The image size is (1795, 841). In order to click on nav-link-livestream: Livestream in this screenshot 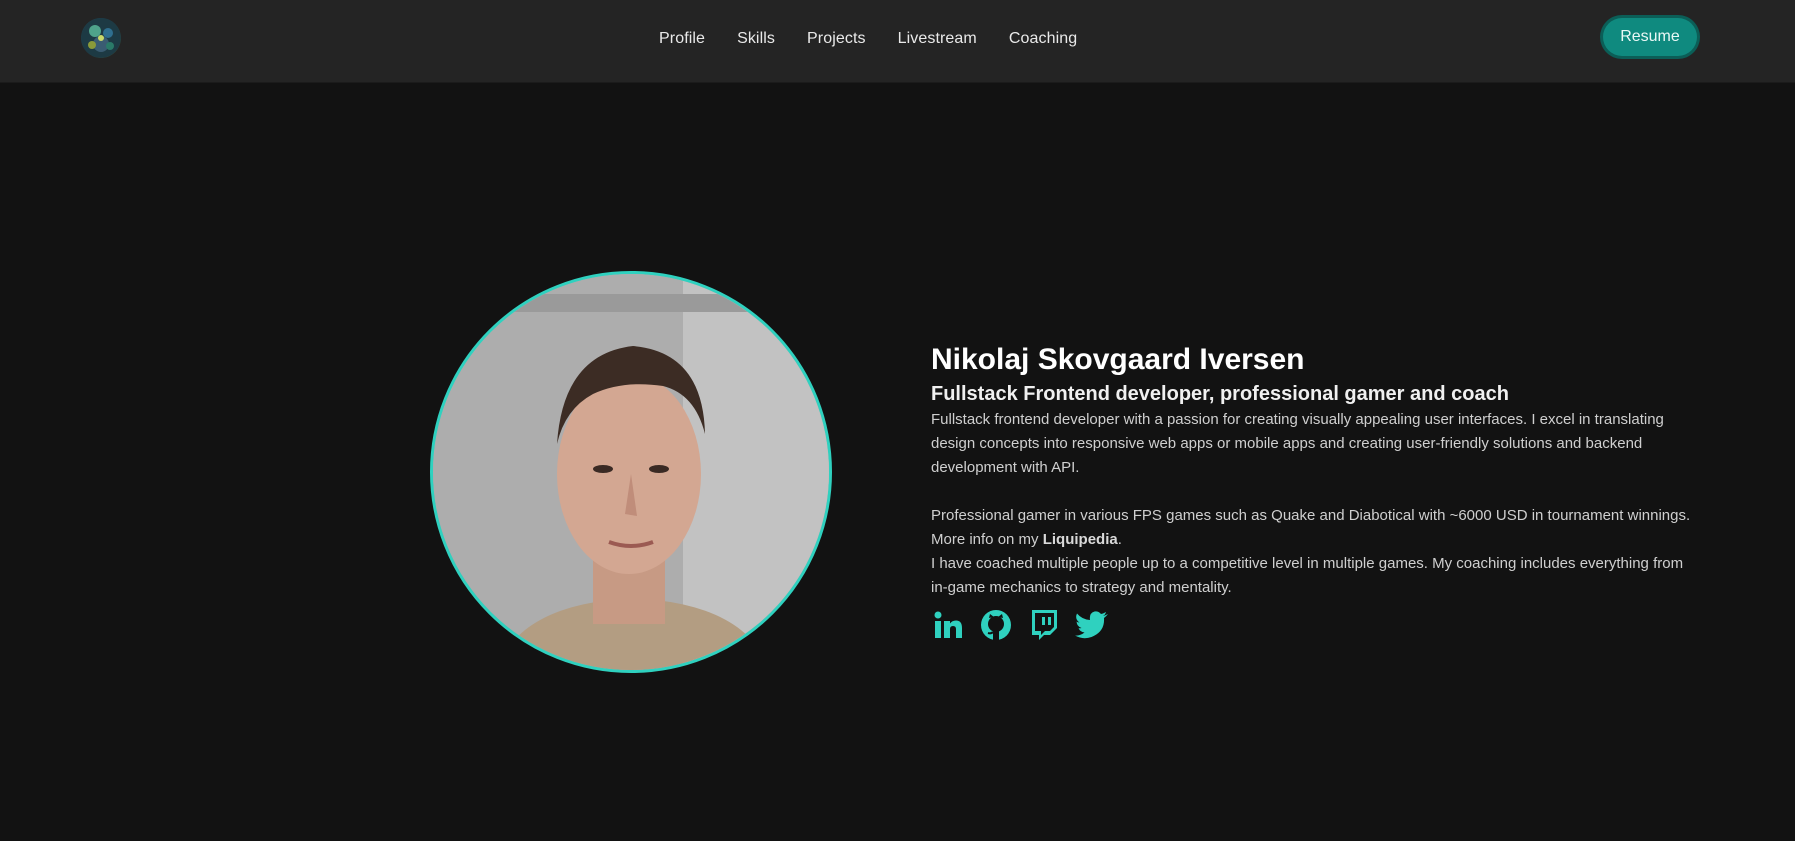, I will do `click(937, 39)`.